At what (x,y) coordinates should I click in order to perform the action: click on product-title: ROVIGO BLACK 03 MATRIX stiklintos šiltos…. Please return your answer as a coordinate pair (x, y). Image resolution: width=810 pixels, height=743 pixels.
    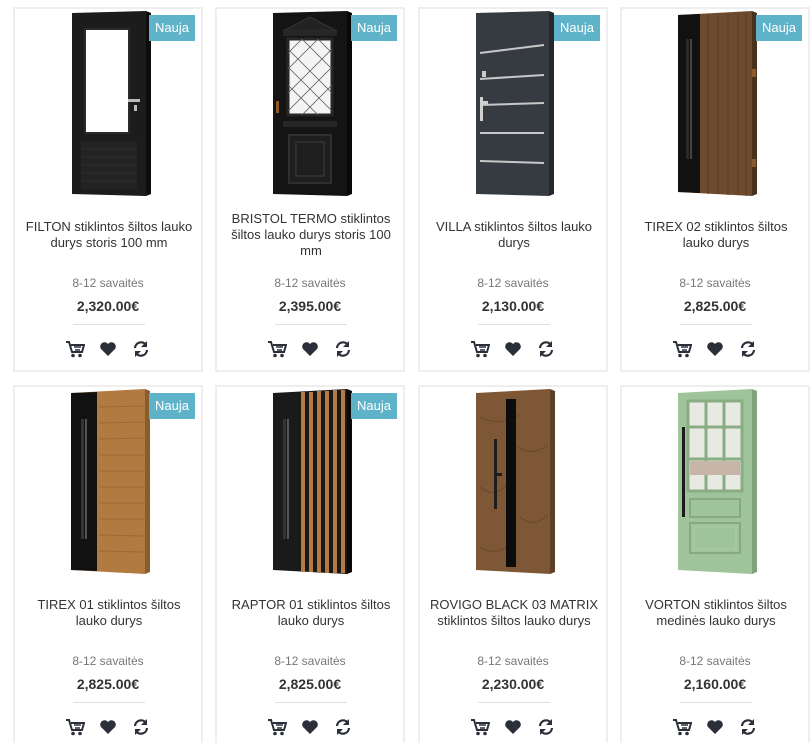
    Looking at the image, I should click on (514, 613).